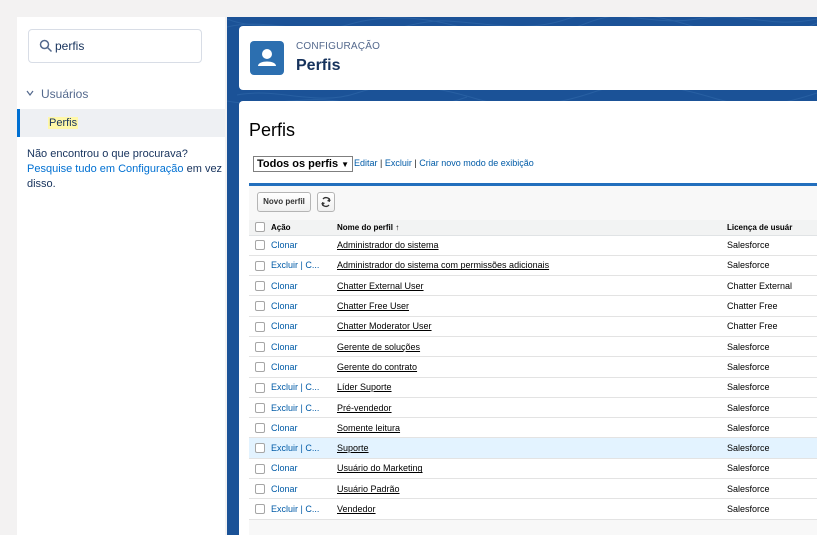 The width and height of the screenshot is (817, 535). Describe the element at coordinates (356, 509) in the screenshot. I see `profile-name-link: Vendedor` at that location.